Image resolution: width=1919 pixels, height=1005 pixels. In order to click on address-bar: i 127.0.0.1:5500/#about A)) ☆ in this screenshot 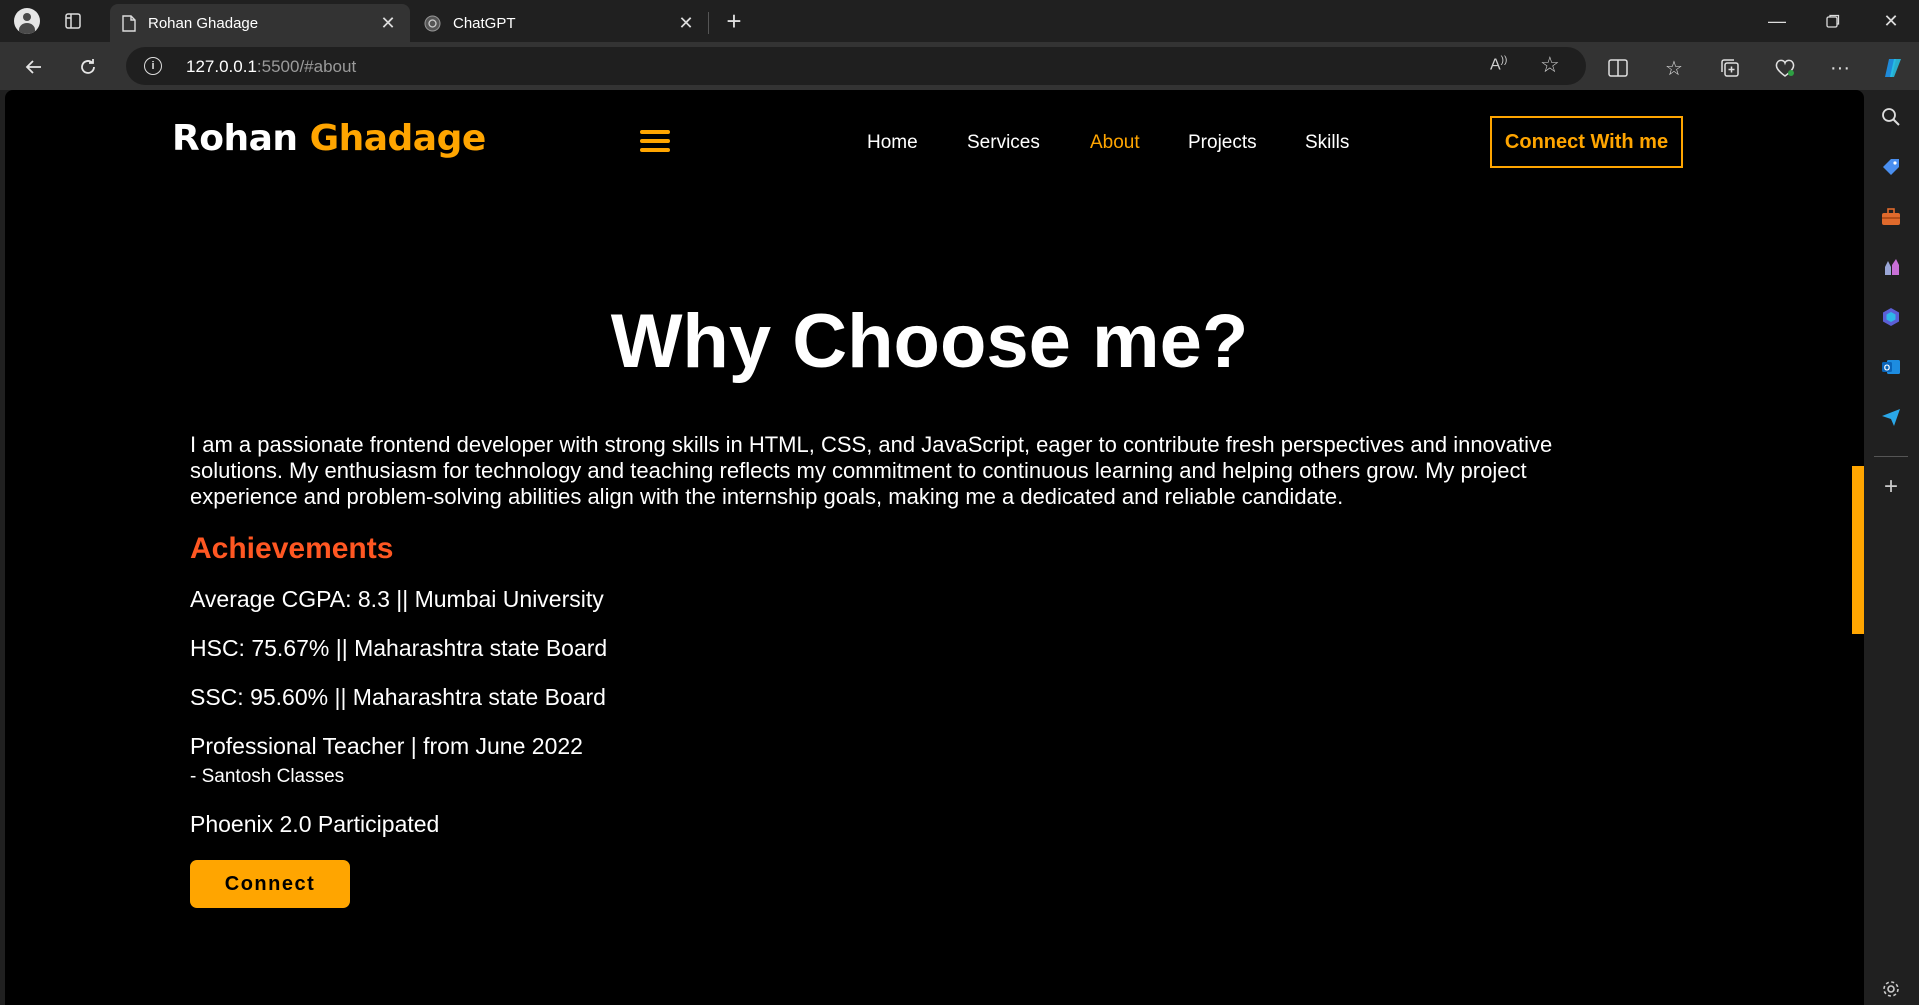, I will do `click(856, 66)`.